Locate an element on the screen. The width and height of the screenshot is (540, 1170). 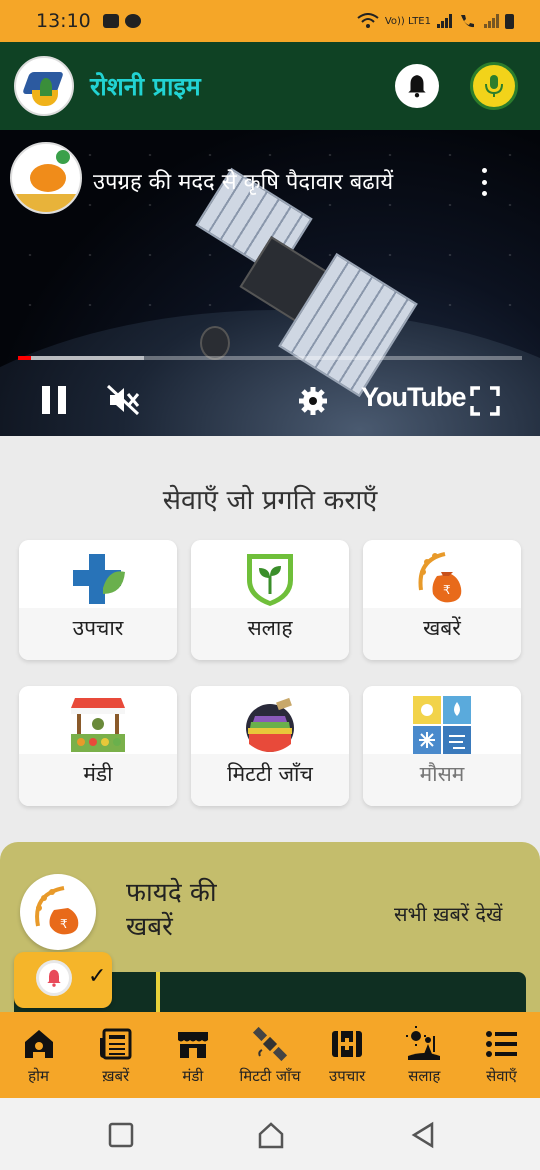
service-card-advice: सलाह is located at coordinates (270, 600).